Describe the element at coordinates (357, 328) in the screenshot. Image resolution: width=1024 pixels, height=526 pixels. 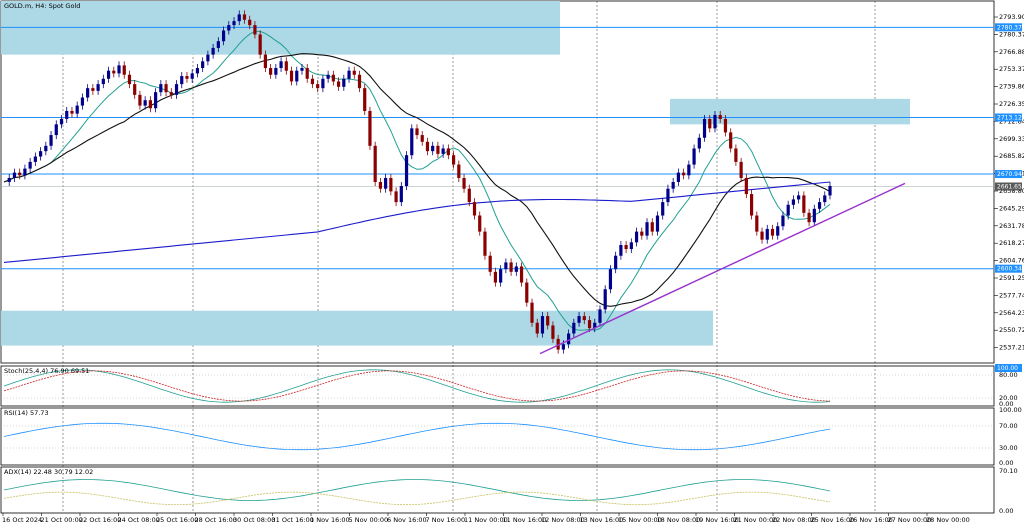
I see `price-zone` at that location.